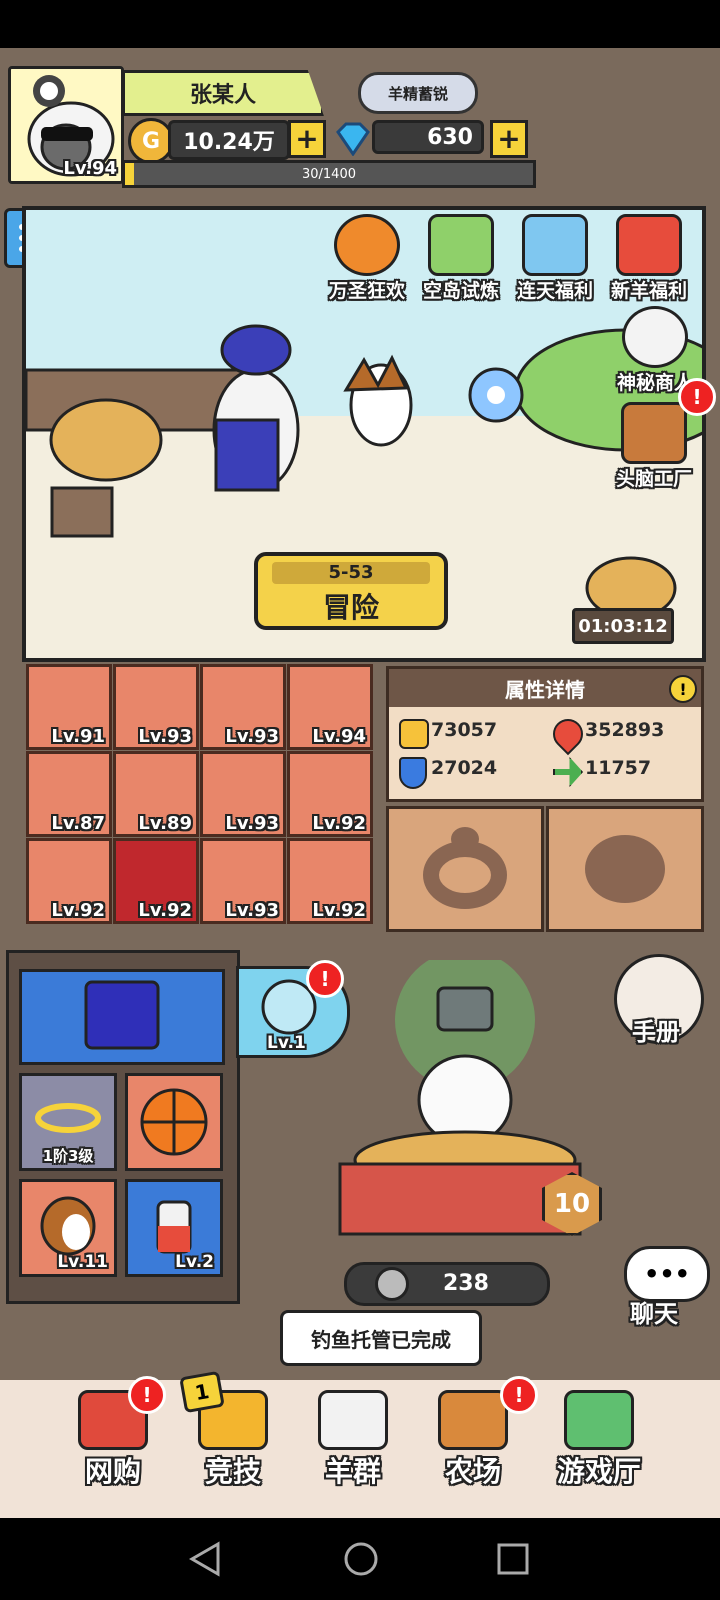  What do you see at coordinates (339, 736) in the screenshot?
I see `gear-level: Lv.94` at bounding box center [339, 736].